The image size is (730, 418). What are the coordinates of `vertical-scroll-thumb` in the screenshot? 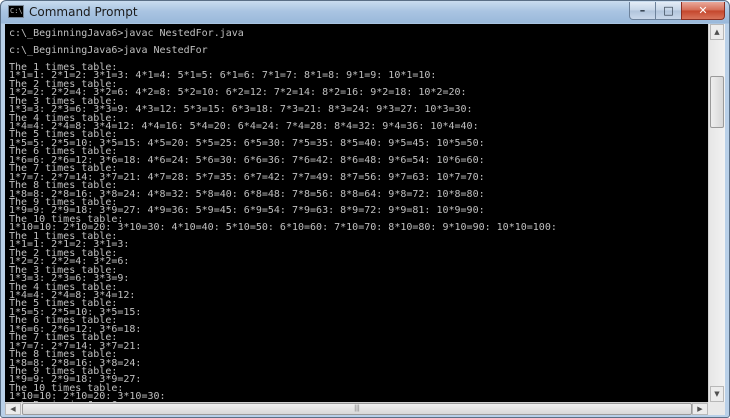 It's located at (717, 102).